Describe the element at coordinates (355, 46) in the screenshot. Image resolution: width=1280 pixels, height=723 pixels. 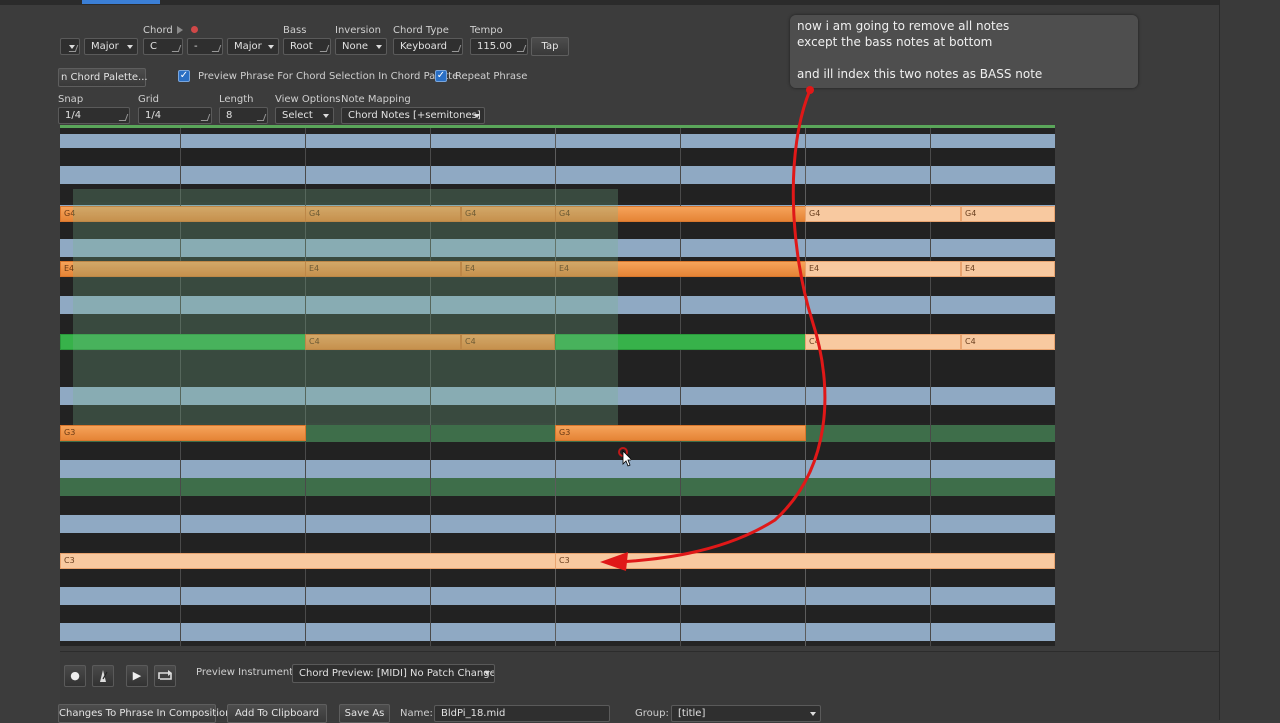
I see `inversion-value: None` at that location.